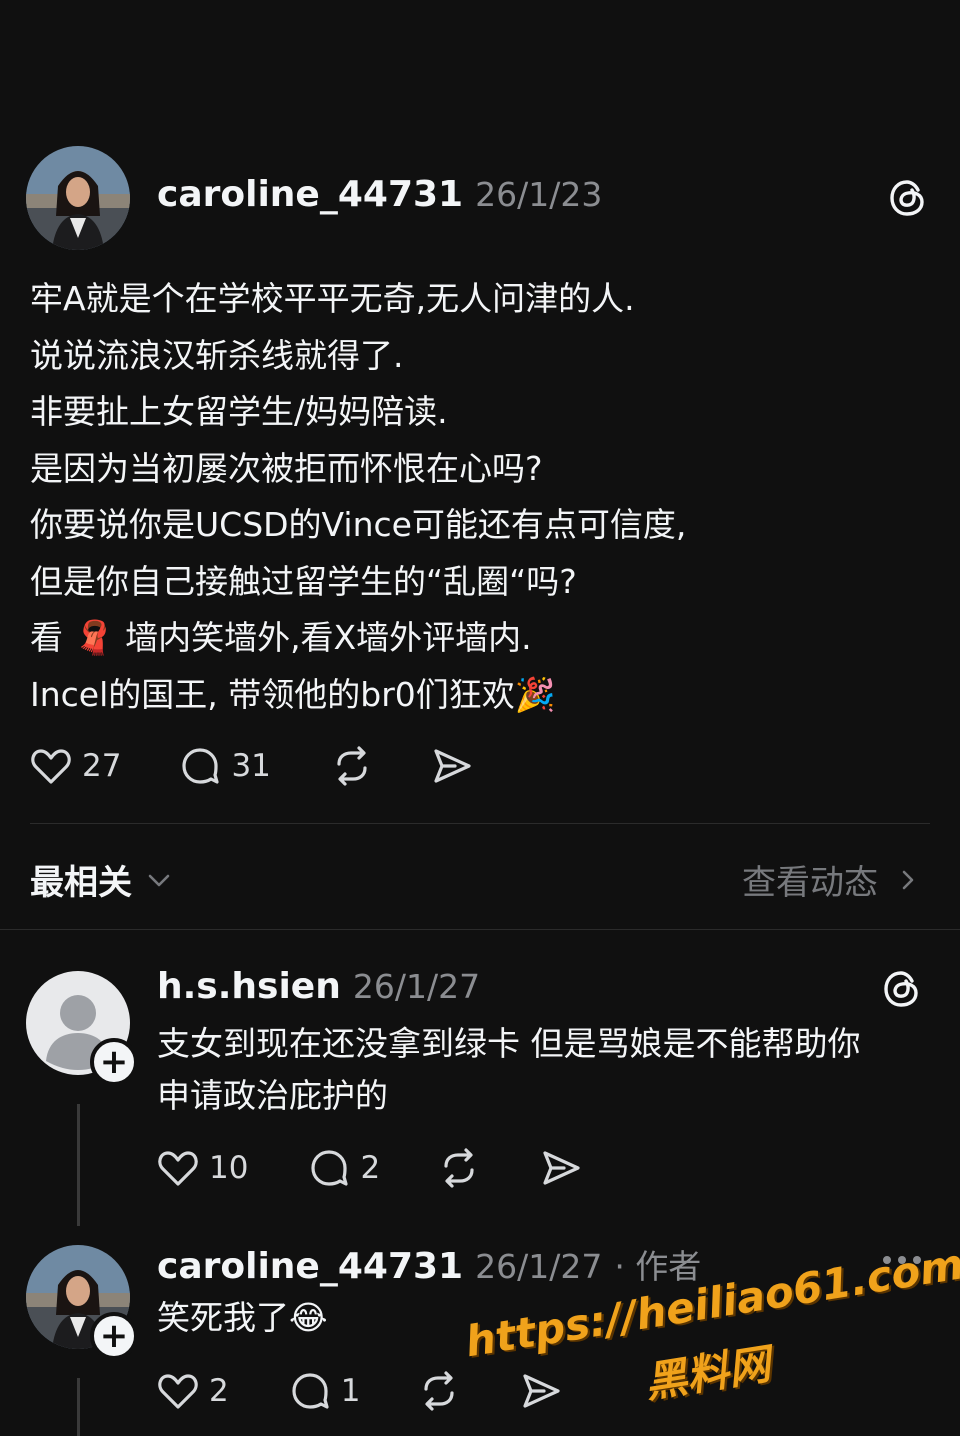  I want to click on comment-2-time: 26/1/27, so click(539, 1266).